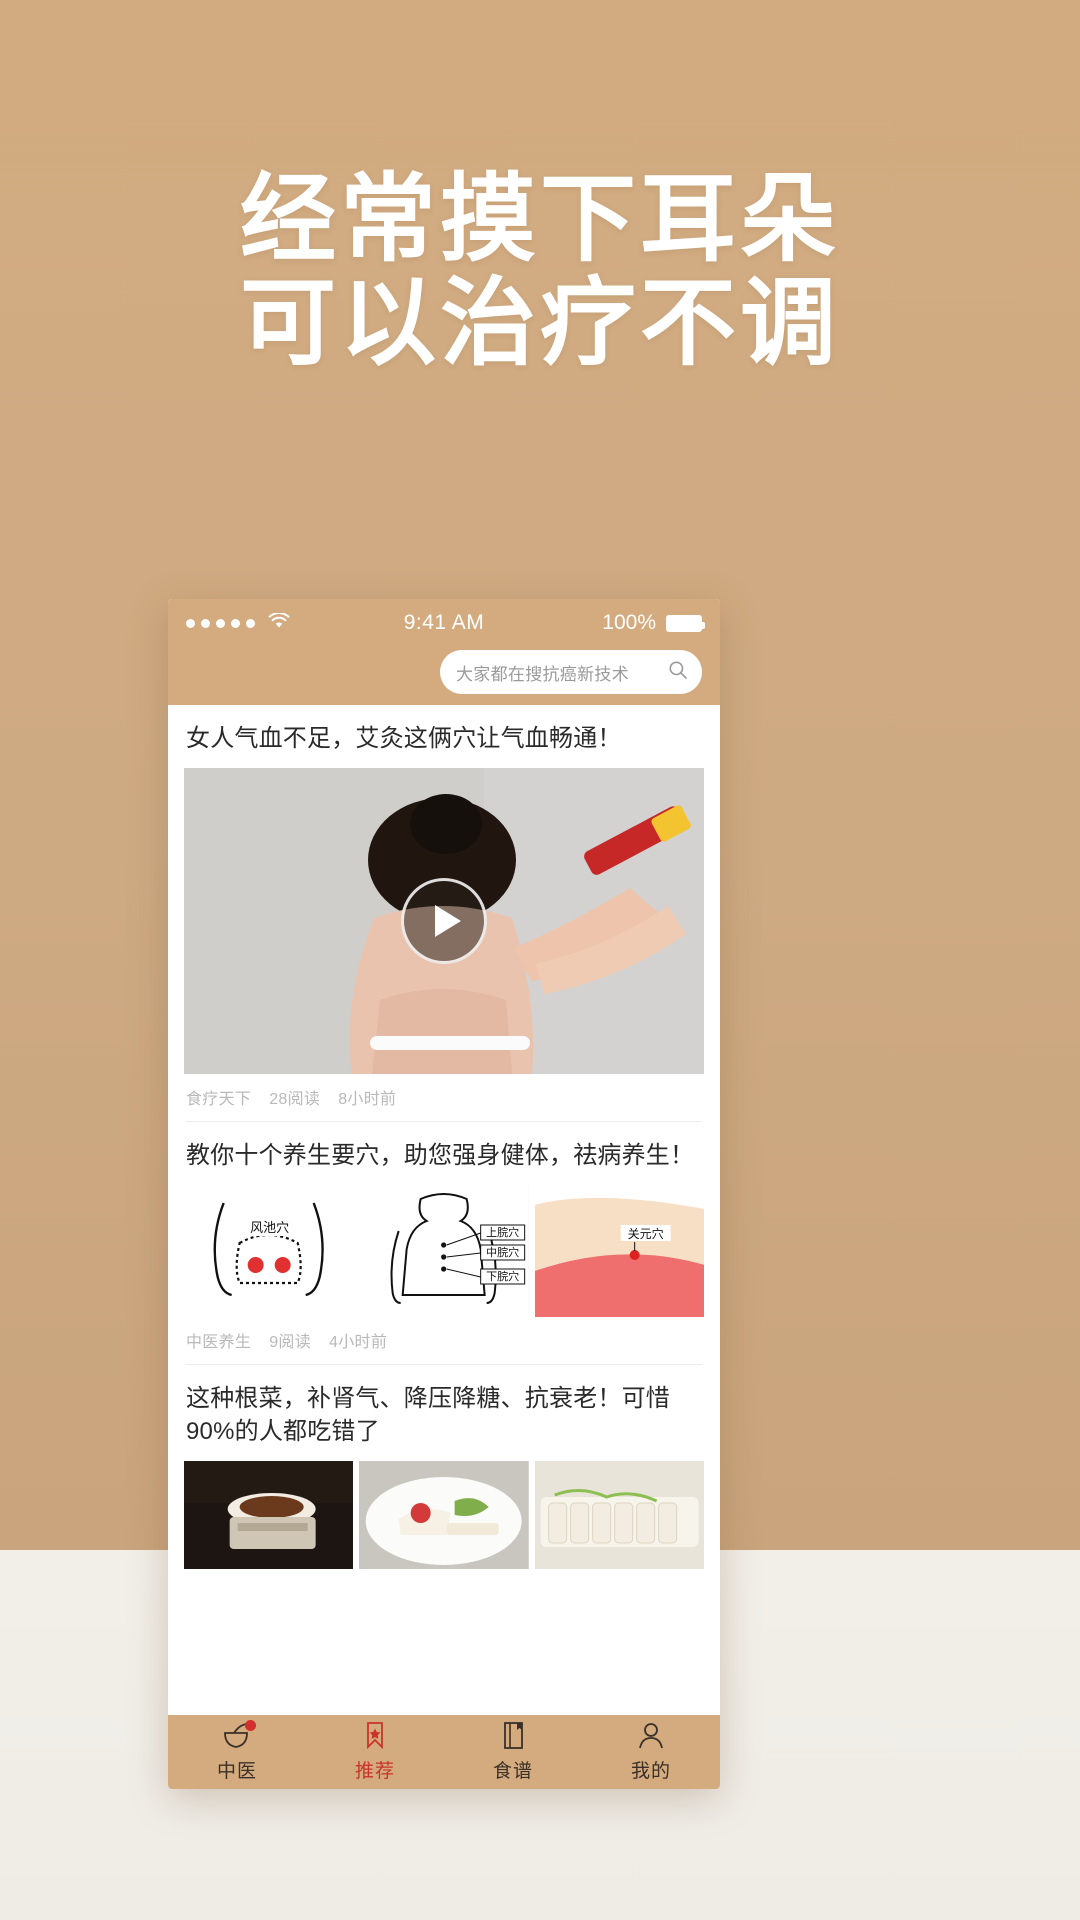  Describe the element at coordinates (269, 1251) in the screenshot. I see `article-image: 风池穴` at that location.